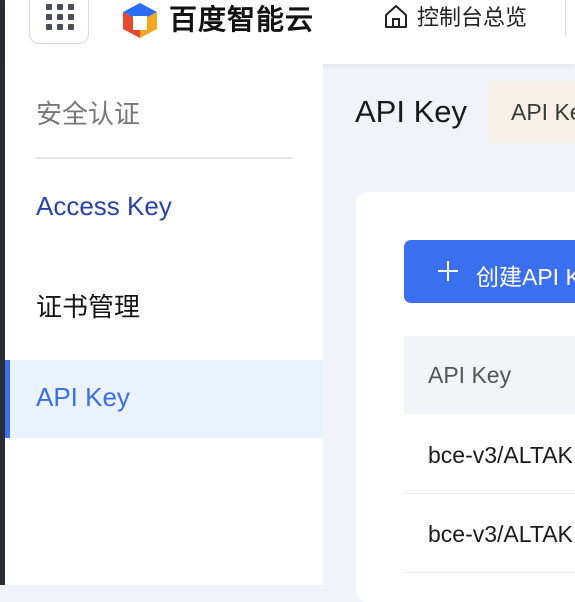 This screenshot has width=575, height=602. I want to click on brand-name: 百度智能云, so click(242, 19).